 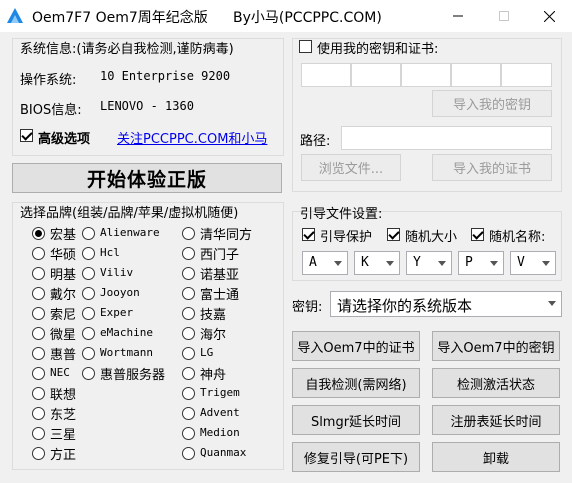 I want to click on detect-activation-button: 检测激活状态, so click(x=496, y=383).